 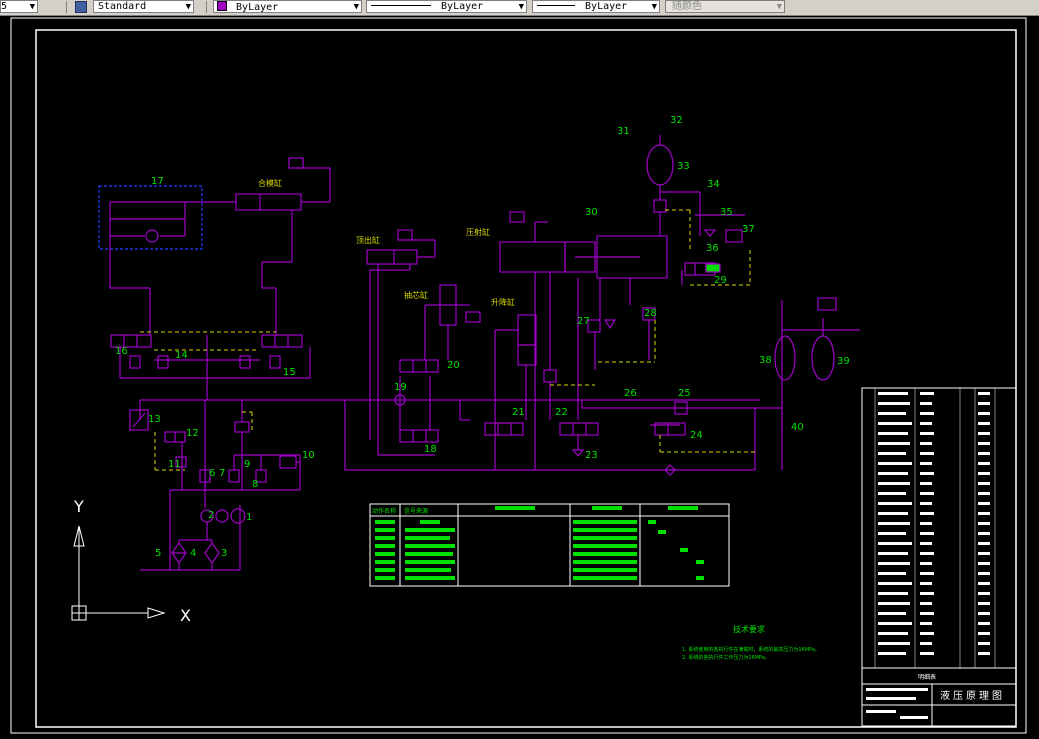 I want to click on color-value-text: ByLayer, so click(x=257, y=7).